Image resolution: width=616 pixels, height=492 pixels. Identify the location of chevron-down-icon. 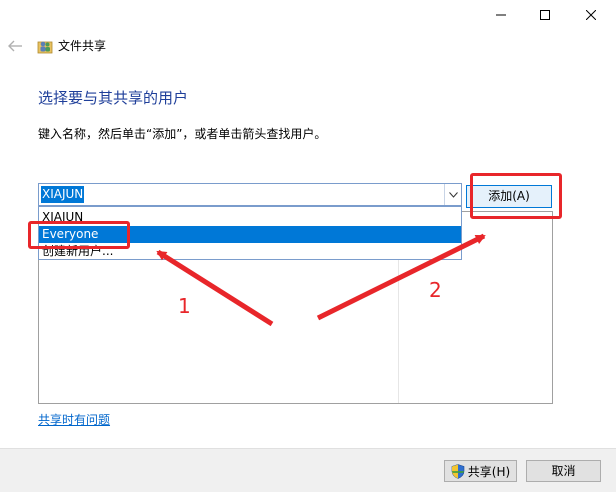
(453, 194).